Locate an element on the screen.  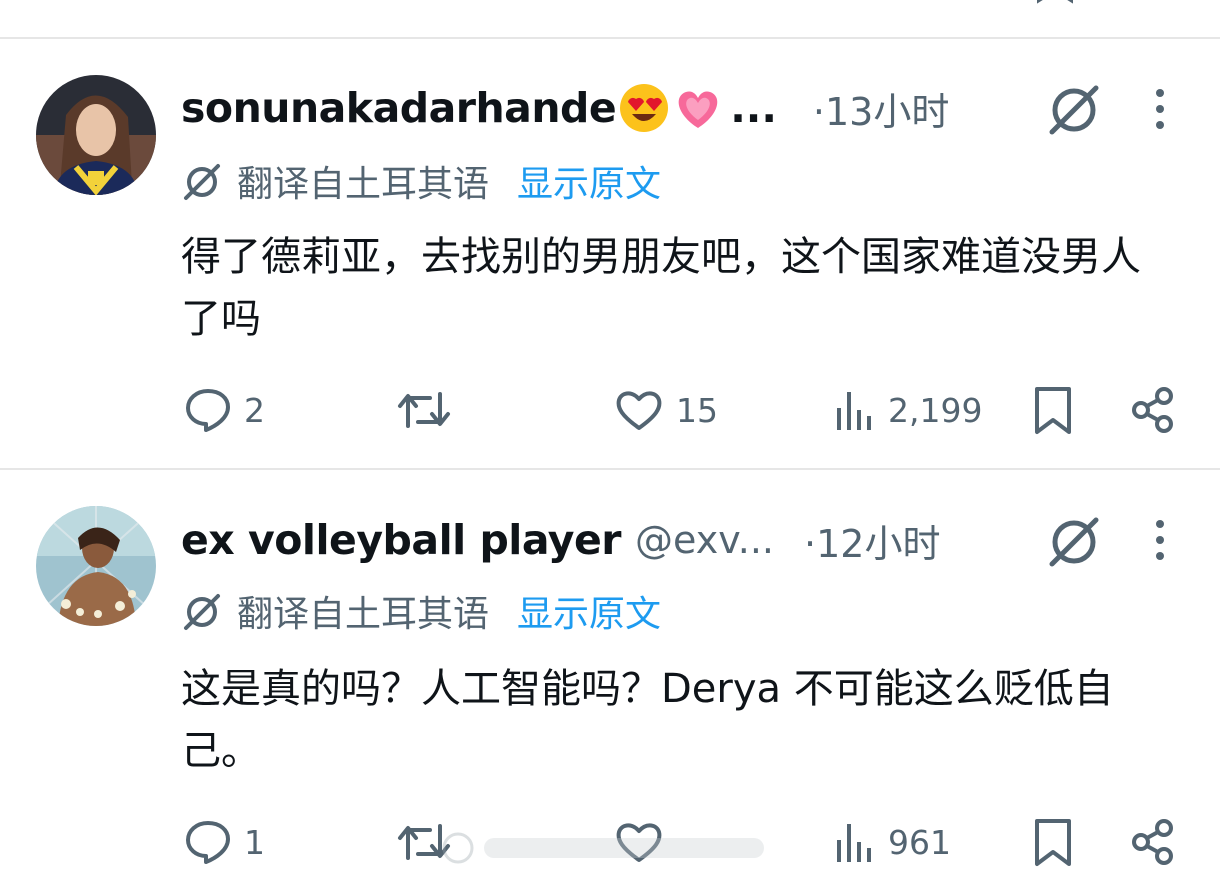
share-icon-fragment is located at coordinates (1171, 4).